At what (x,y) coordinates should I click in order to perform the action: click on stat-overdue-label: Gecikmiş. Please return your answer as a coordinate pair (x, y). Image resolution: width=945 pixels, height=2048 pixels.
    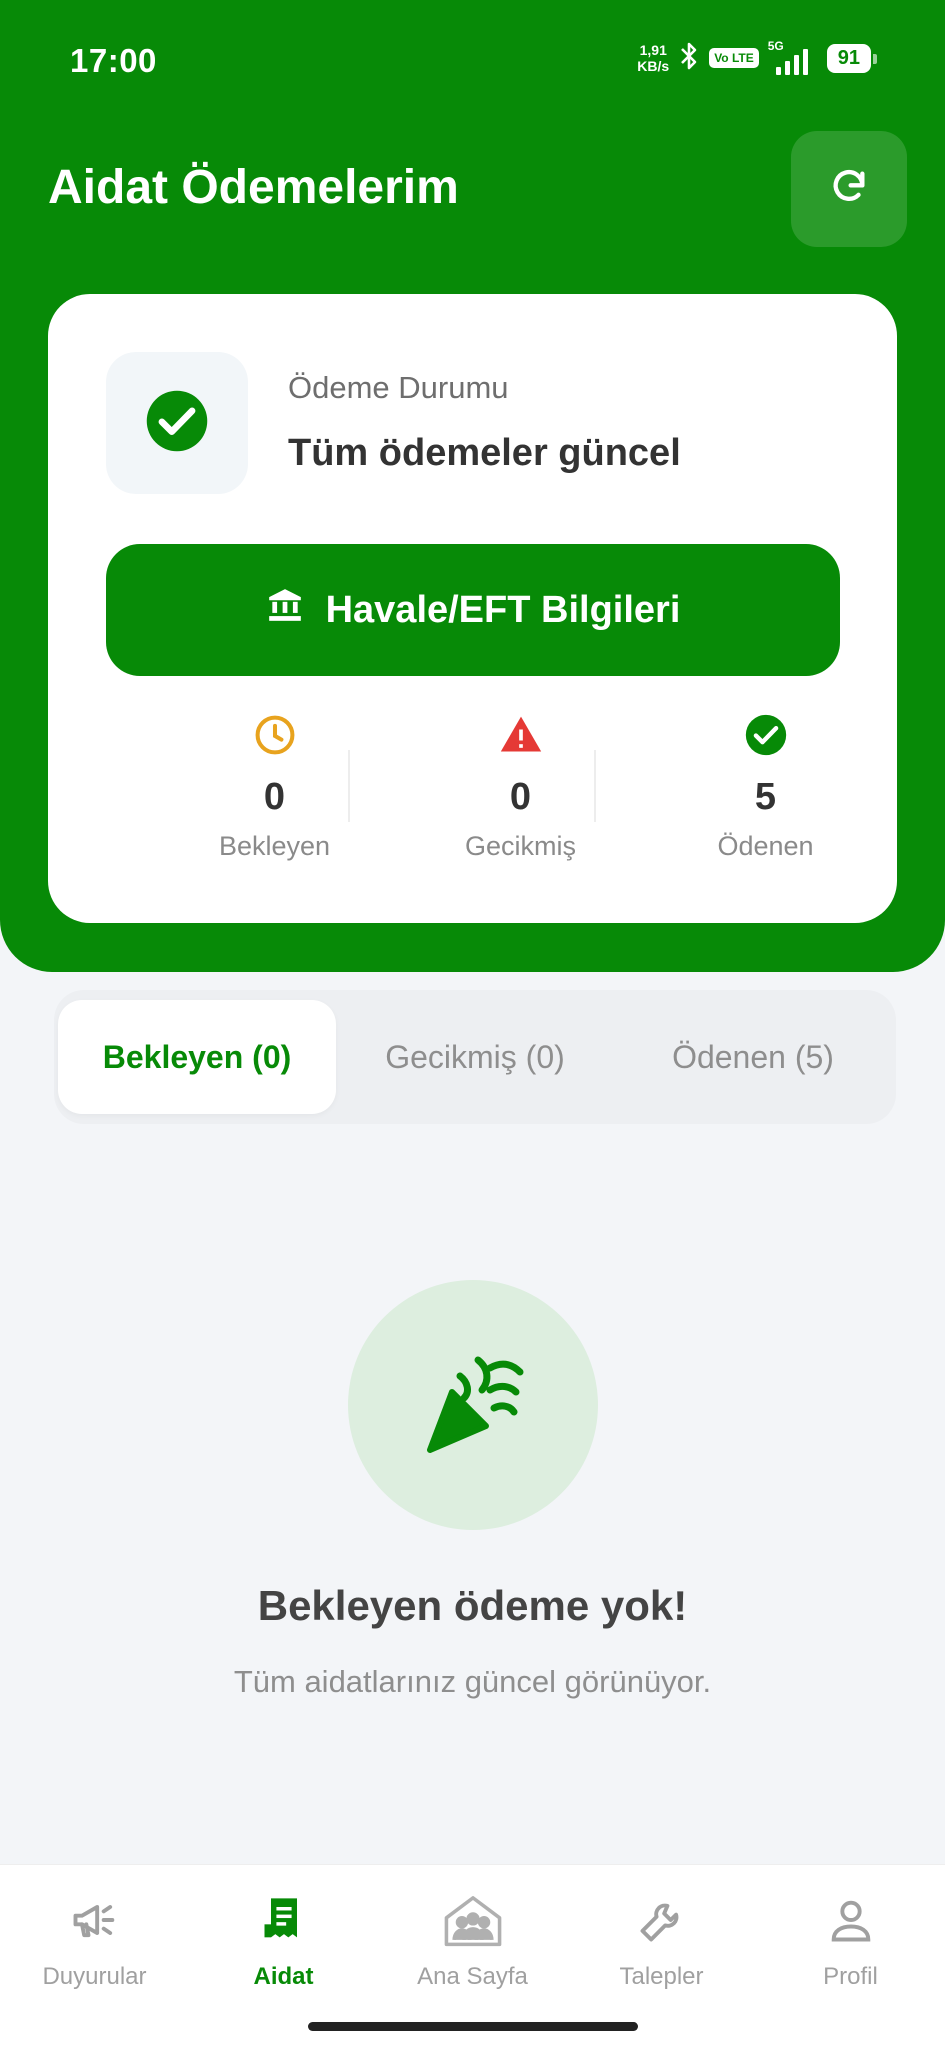
    Looking at the image, I should click on (520, 846).